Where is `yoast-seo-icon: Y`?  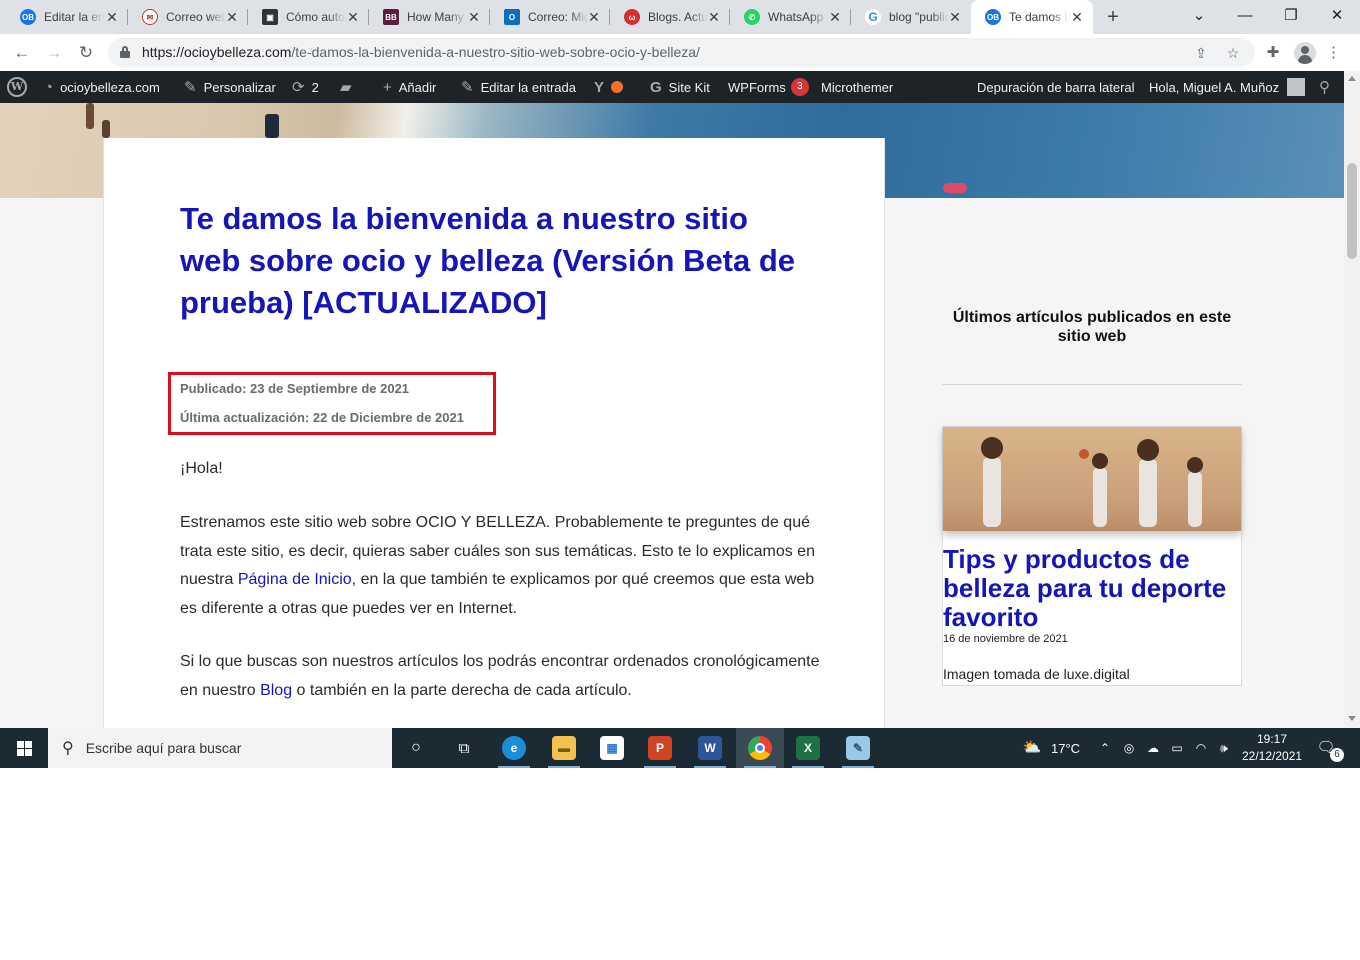 yoast-seo-icon: Y is located at coordinates (609, 87).